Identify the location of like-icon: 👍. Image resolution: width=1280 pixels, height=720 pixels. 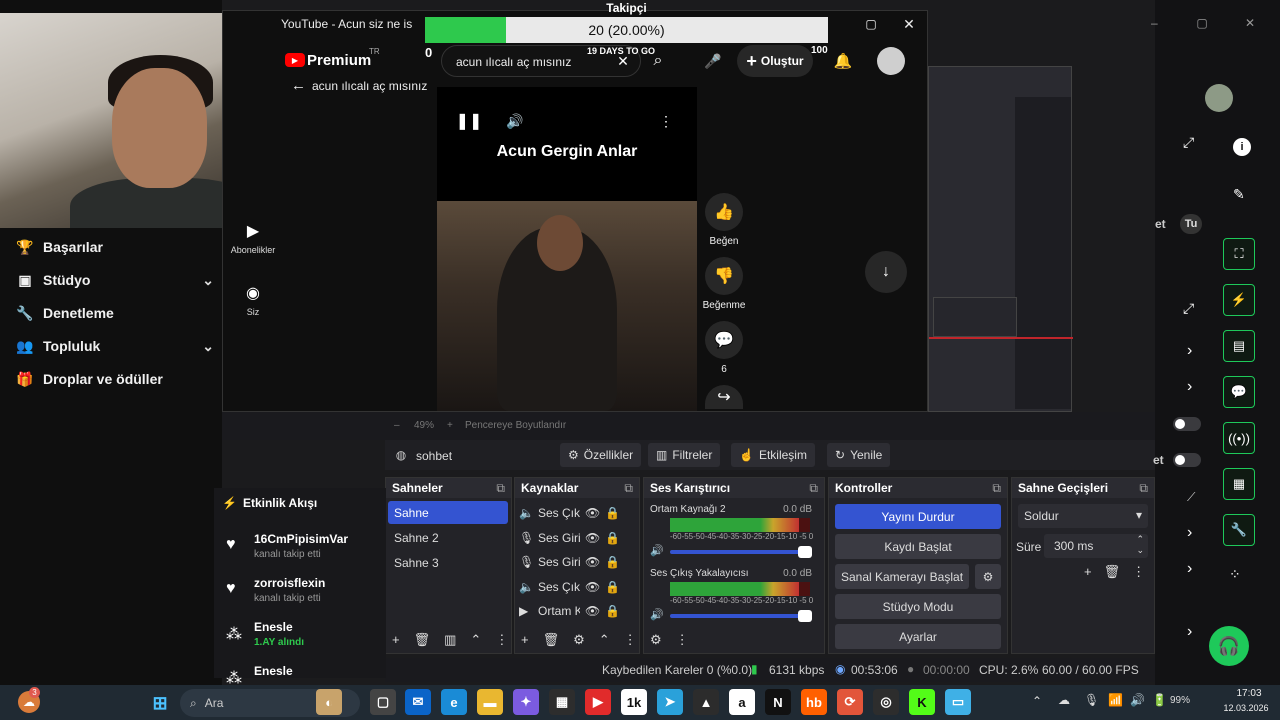
(724, 212).